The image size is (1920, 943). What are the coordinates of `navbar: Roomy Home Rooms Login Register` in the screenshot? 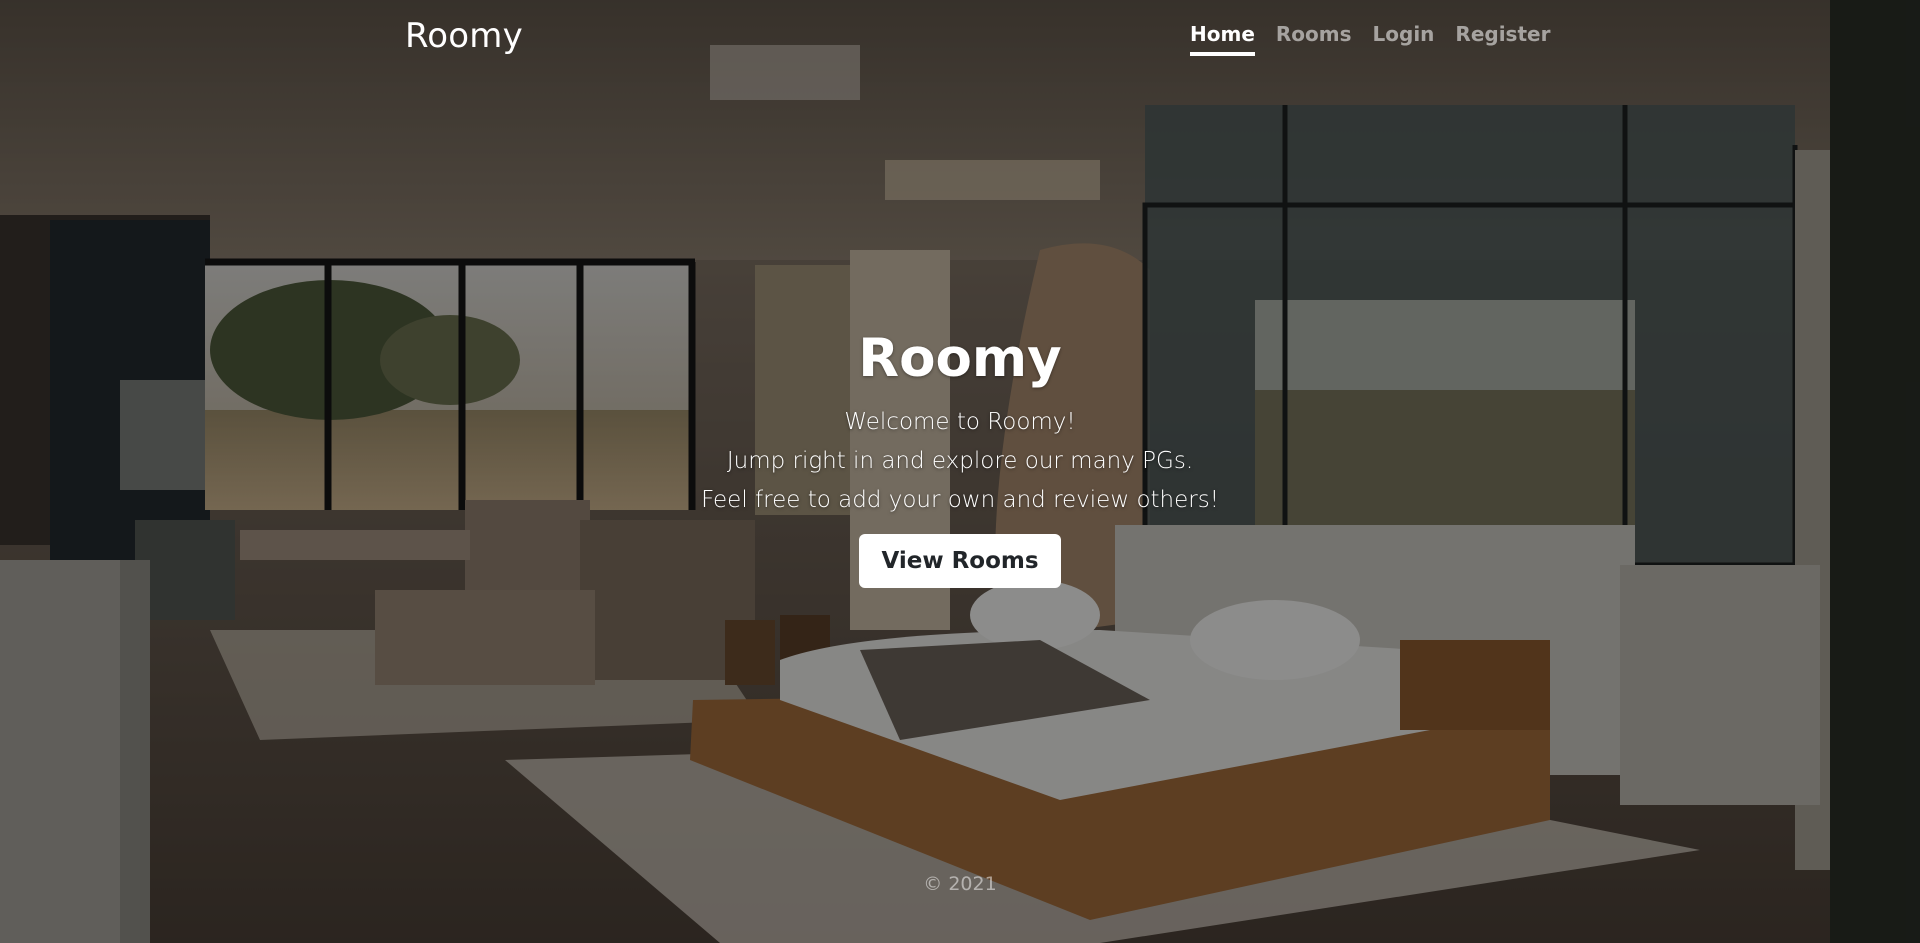 It's located at (960, 36).